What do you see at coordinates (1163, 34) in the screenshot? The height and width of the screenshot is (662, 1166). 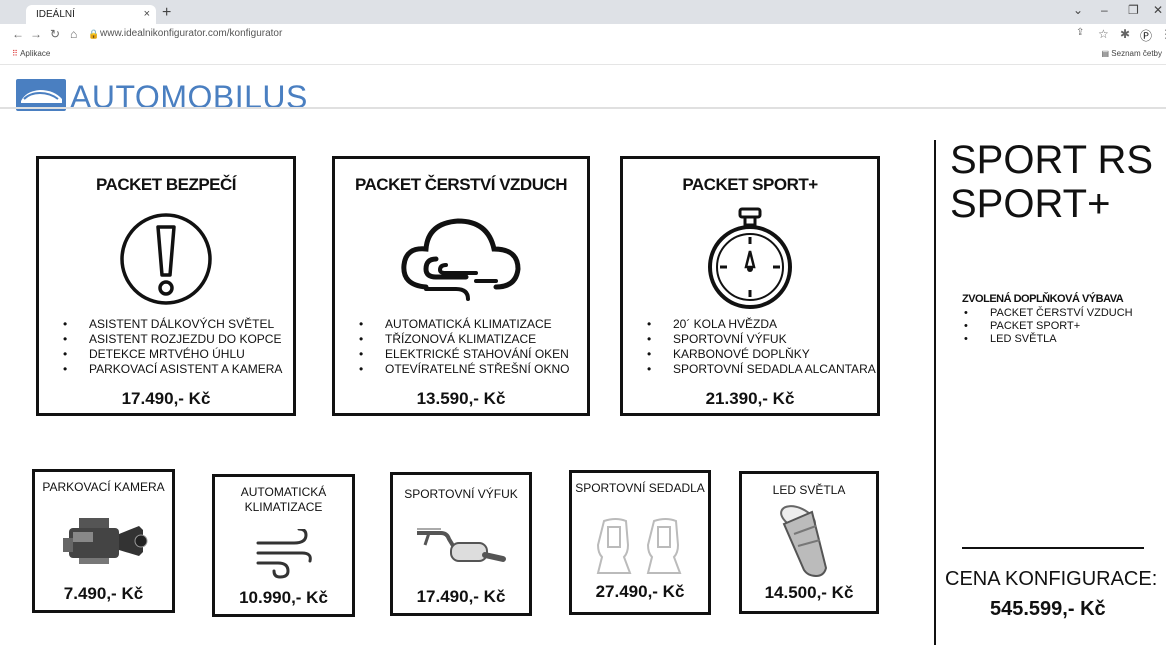 I see `menu-icon: ⋮` at bounding box center [1163, 34].